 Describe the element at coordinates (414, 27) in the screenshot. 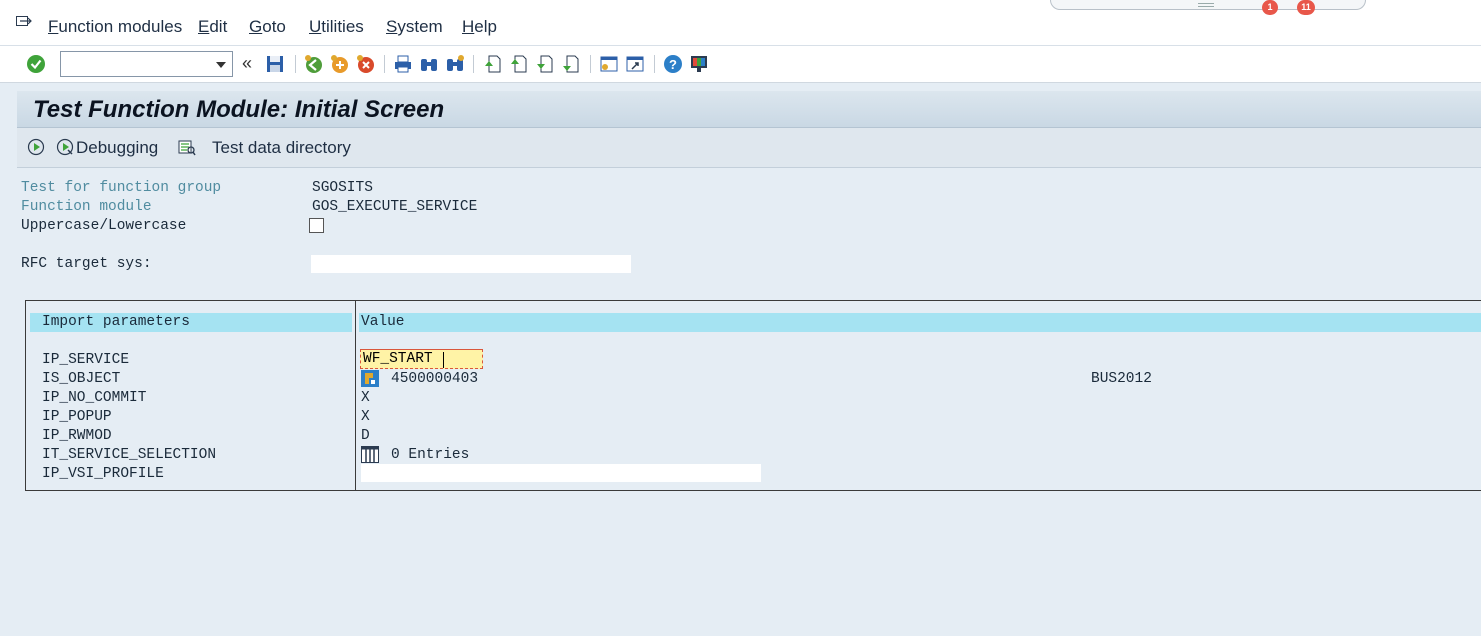

I see `menu-system: System` at that location.